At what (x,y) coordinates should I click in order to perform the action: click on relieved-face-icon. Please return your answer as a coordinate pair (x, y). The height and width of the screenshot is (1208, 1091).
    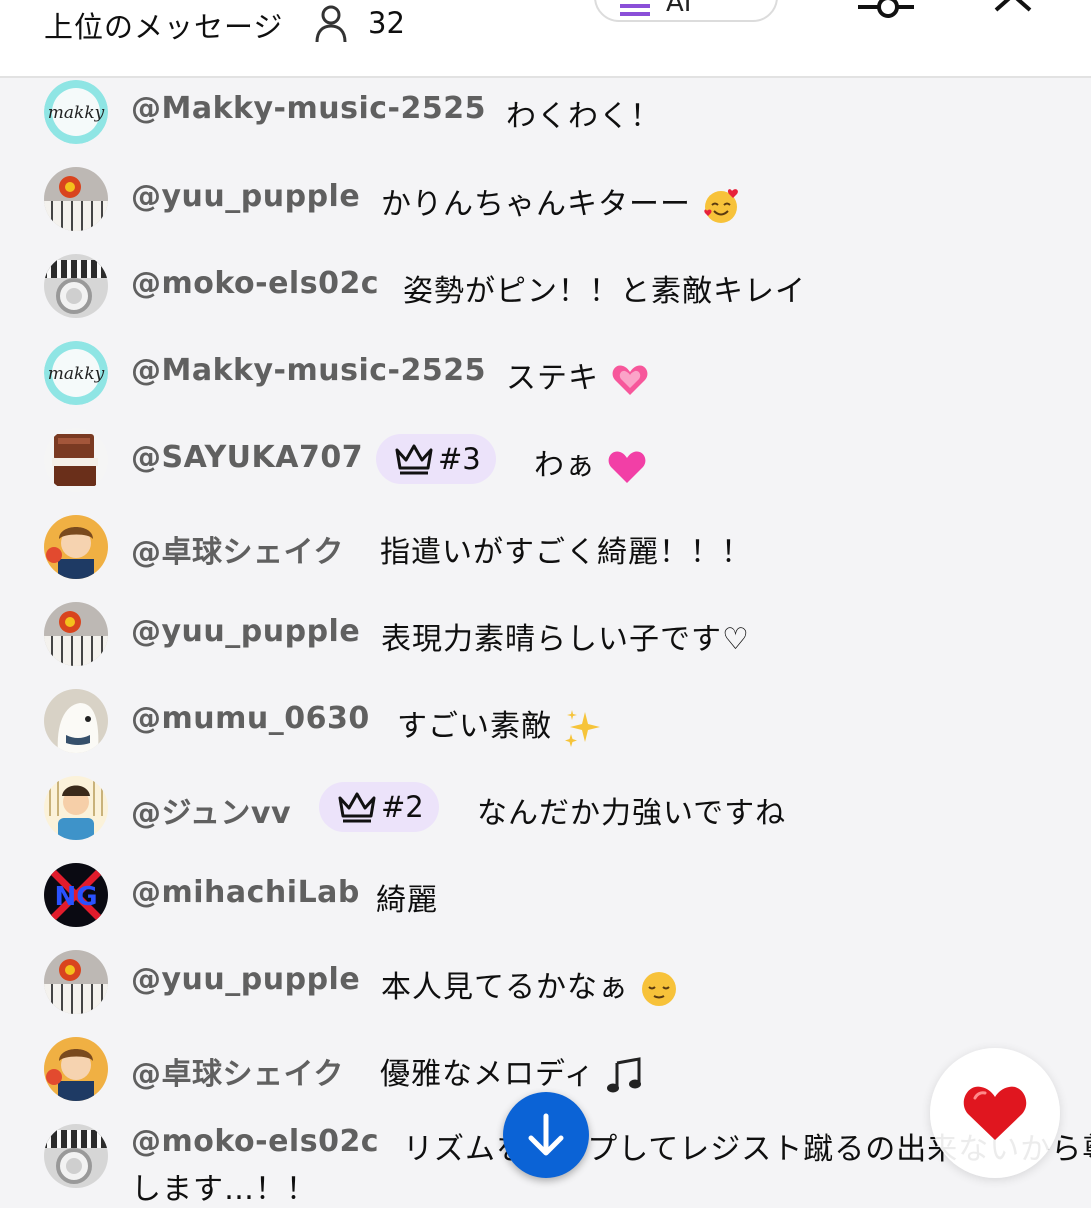
    Looking at the image, I should click on (658, 988).